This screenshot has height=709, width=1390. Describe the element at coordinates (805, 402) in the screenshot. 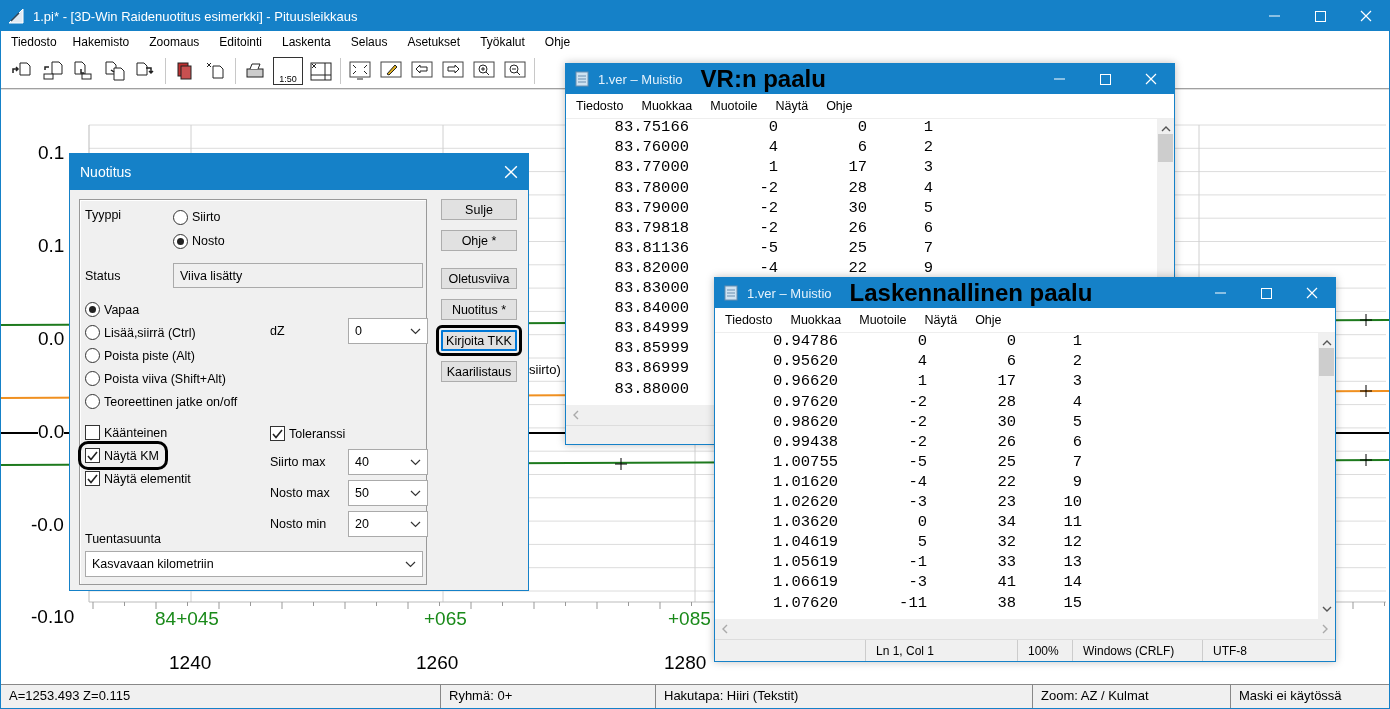

I see `text-cell: 0.97620` at that location.